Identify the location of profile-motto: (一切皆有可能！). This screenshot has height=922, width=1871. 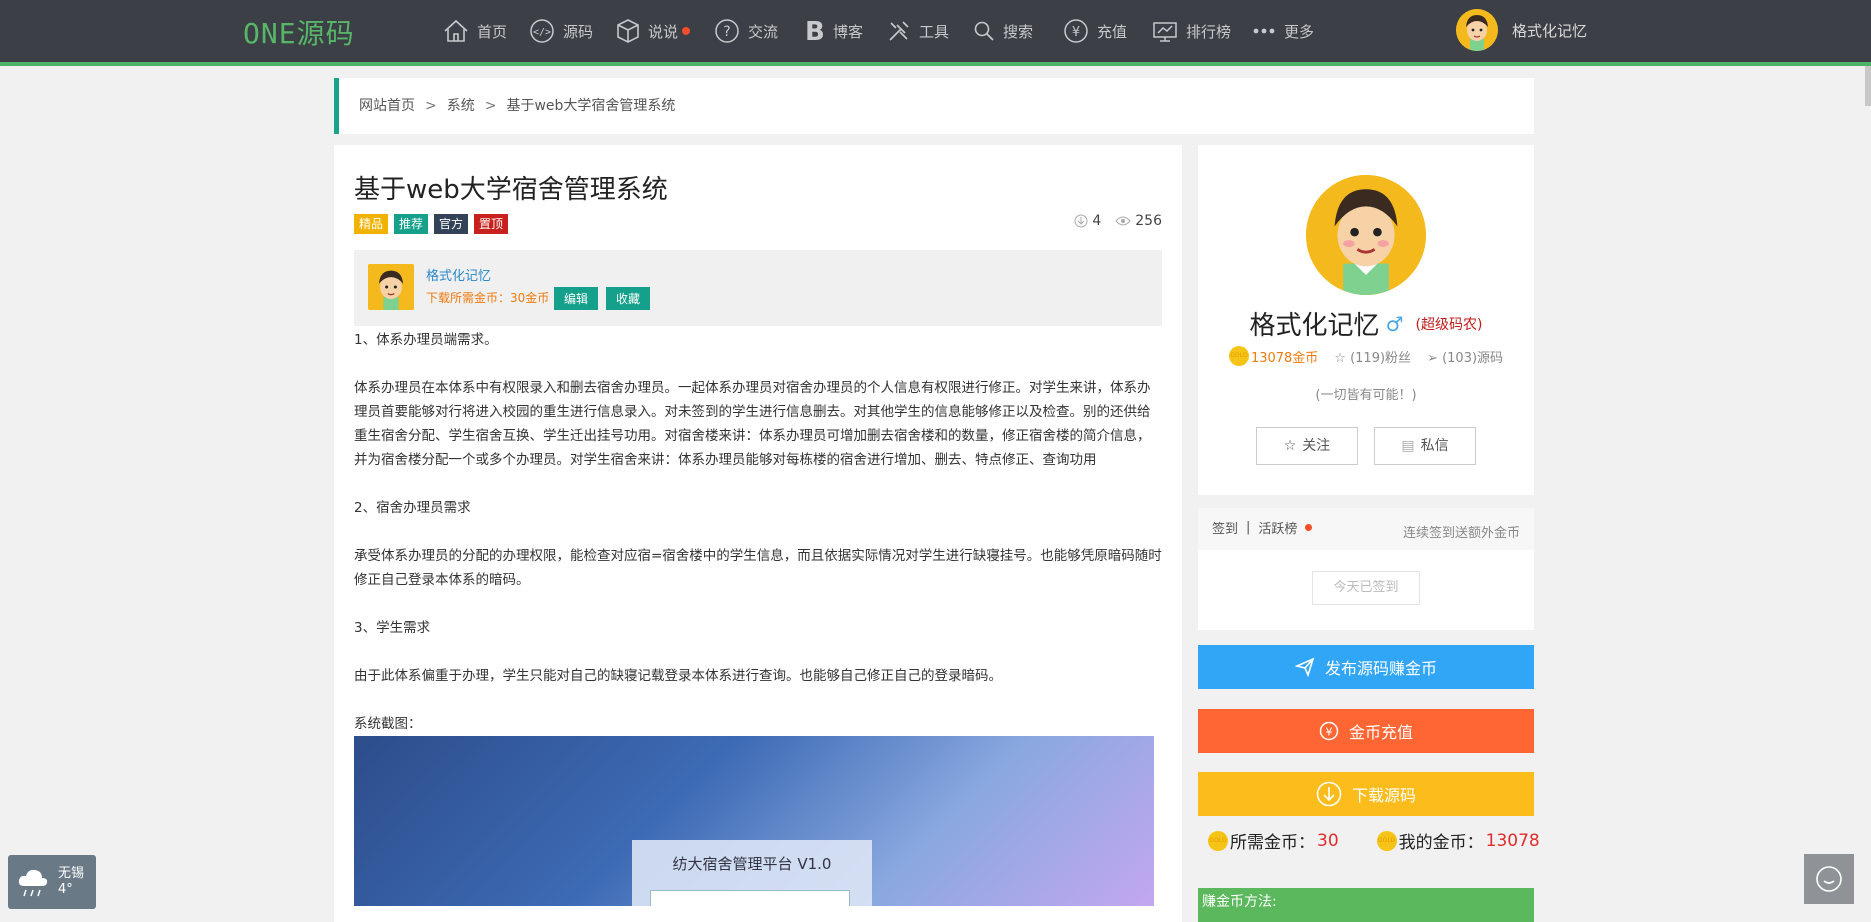
(1366, 395).